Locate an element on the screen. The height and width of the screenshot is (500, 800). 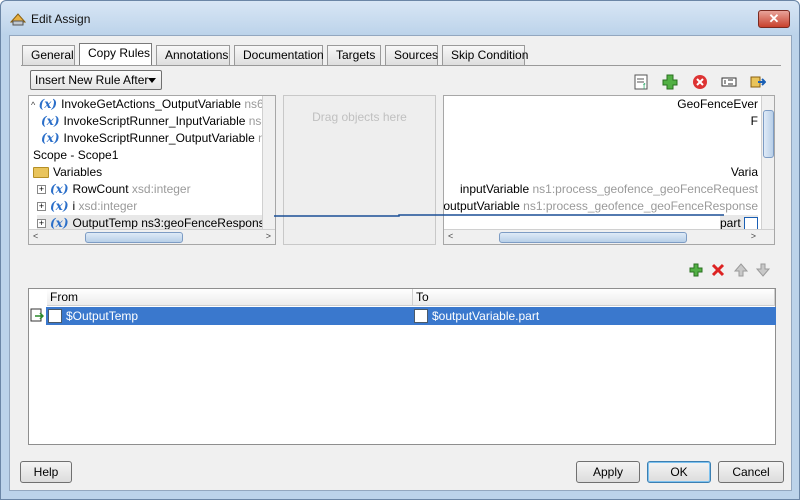
mapping-line is located at coordinates (499, 215).